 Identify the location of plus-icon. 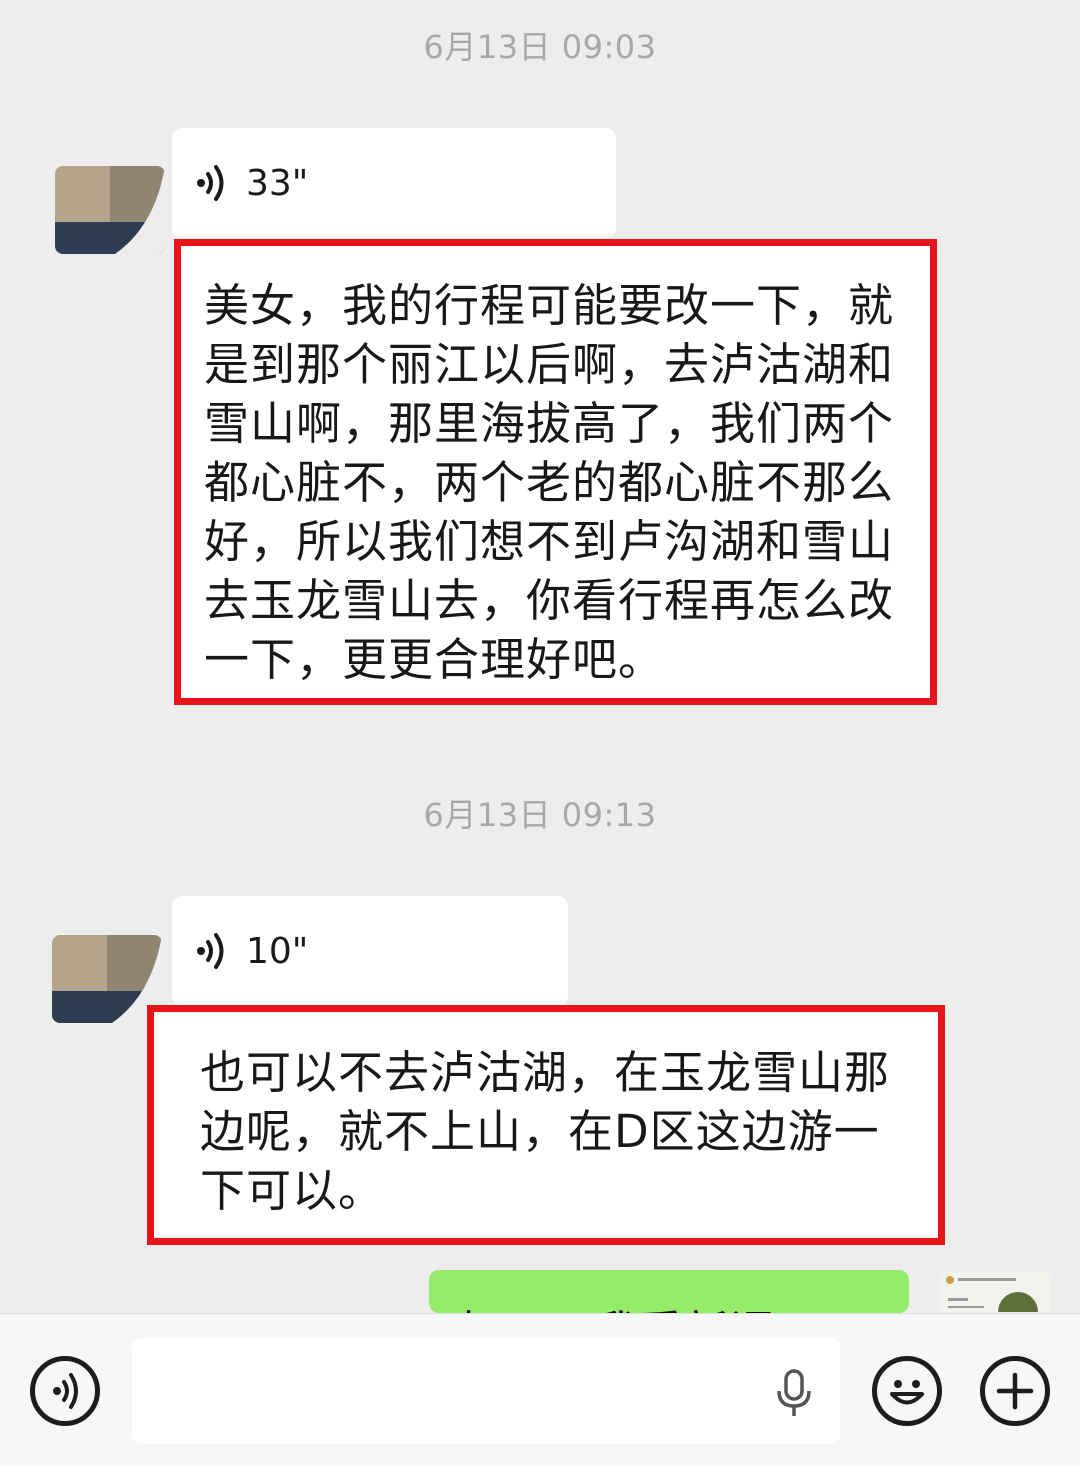
(1015, 1391).